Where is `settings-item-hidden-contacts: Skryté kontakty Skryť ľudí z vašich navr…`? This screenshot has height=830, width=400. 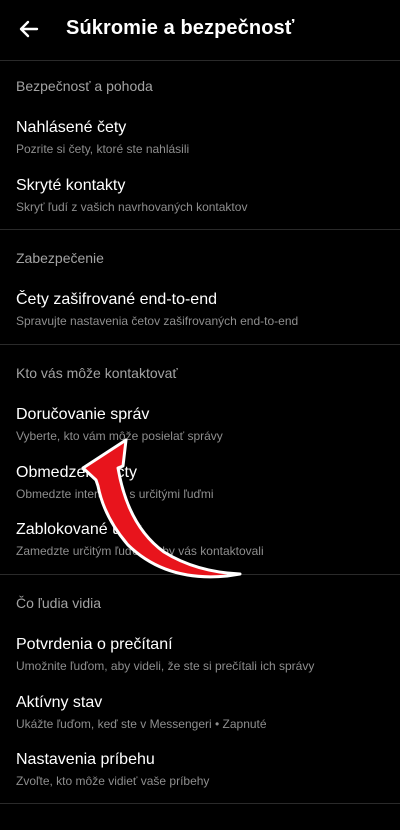
settings-item-hidden-contacts: Skryté kontakty Skryť ľudí z vašich navr… is located at coordinates (200, 205).